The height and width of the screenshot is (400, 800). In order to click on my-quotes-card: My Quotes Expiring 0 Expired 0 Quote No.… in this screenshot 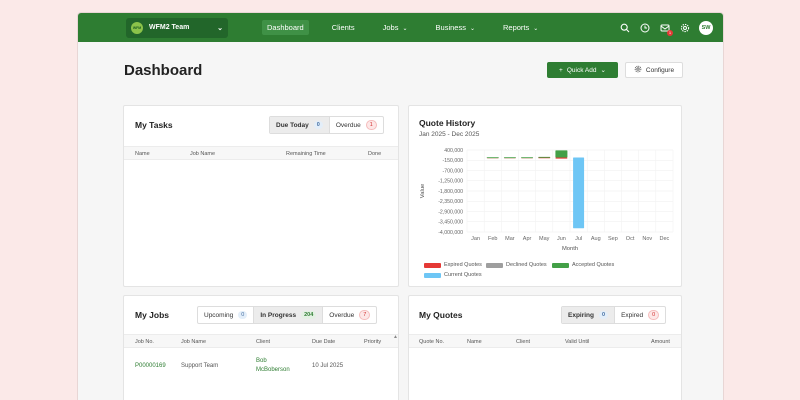, I will do `click(545, 347)`.